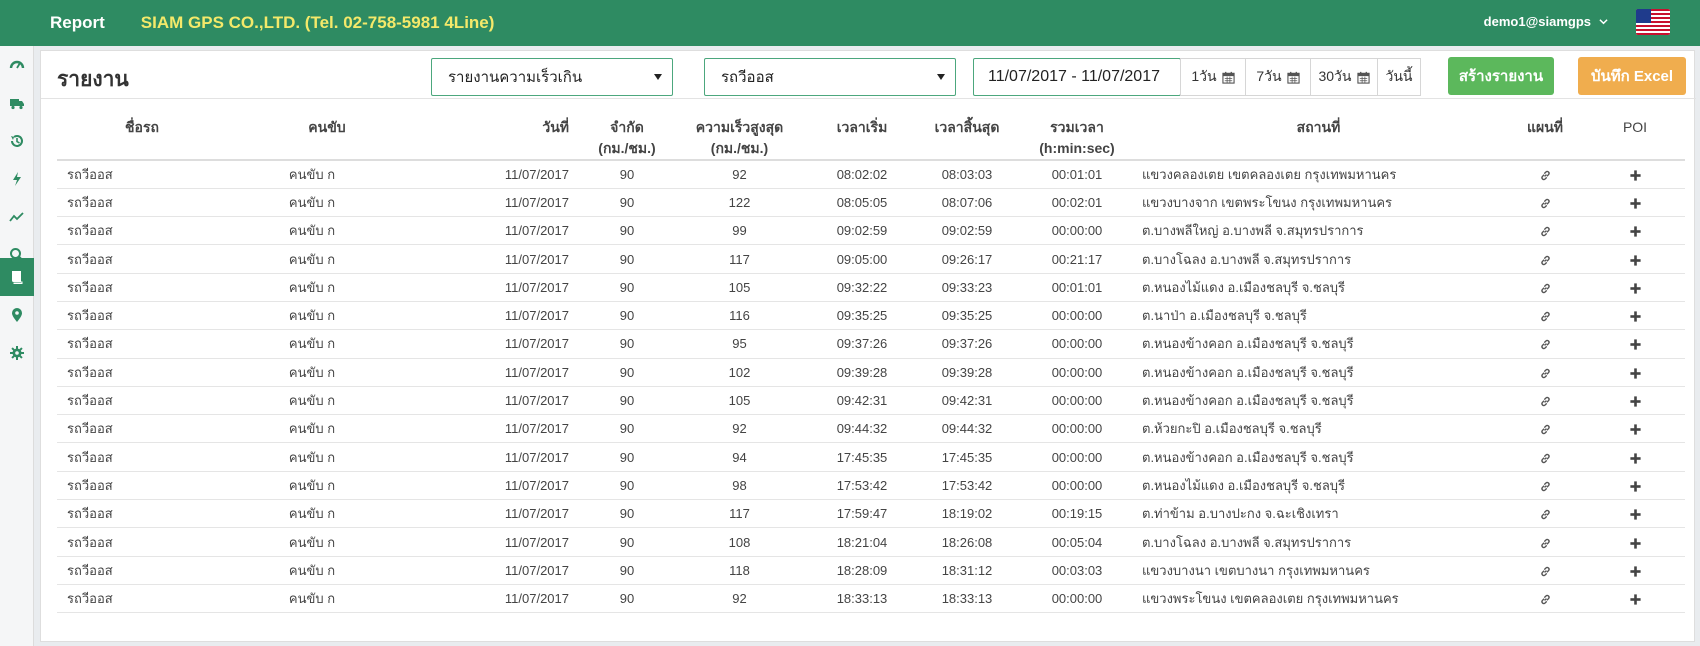 This screenshot has width=1700, height=646. I want to click on create-report-button: สร้างรายงาน, so click(1501, 76).